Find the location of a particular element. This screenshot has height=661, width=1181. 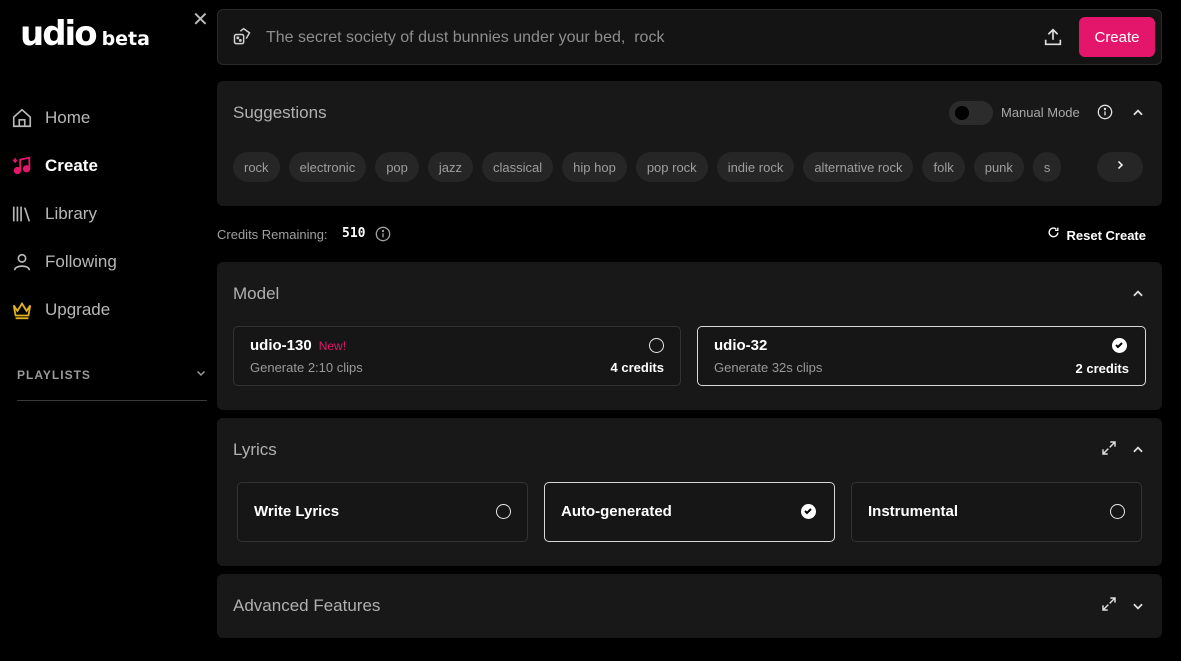

lyrics-option-auto: Auto-generated is located at coordinates (689, 512).